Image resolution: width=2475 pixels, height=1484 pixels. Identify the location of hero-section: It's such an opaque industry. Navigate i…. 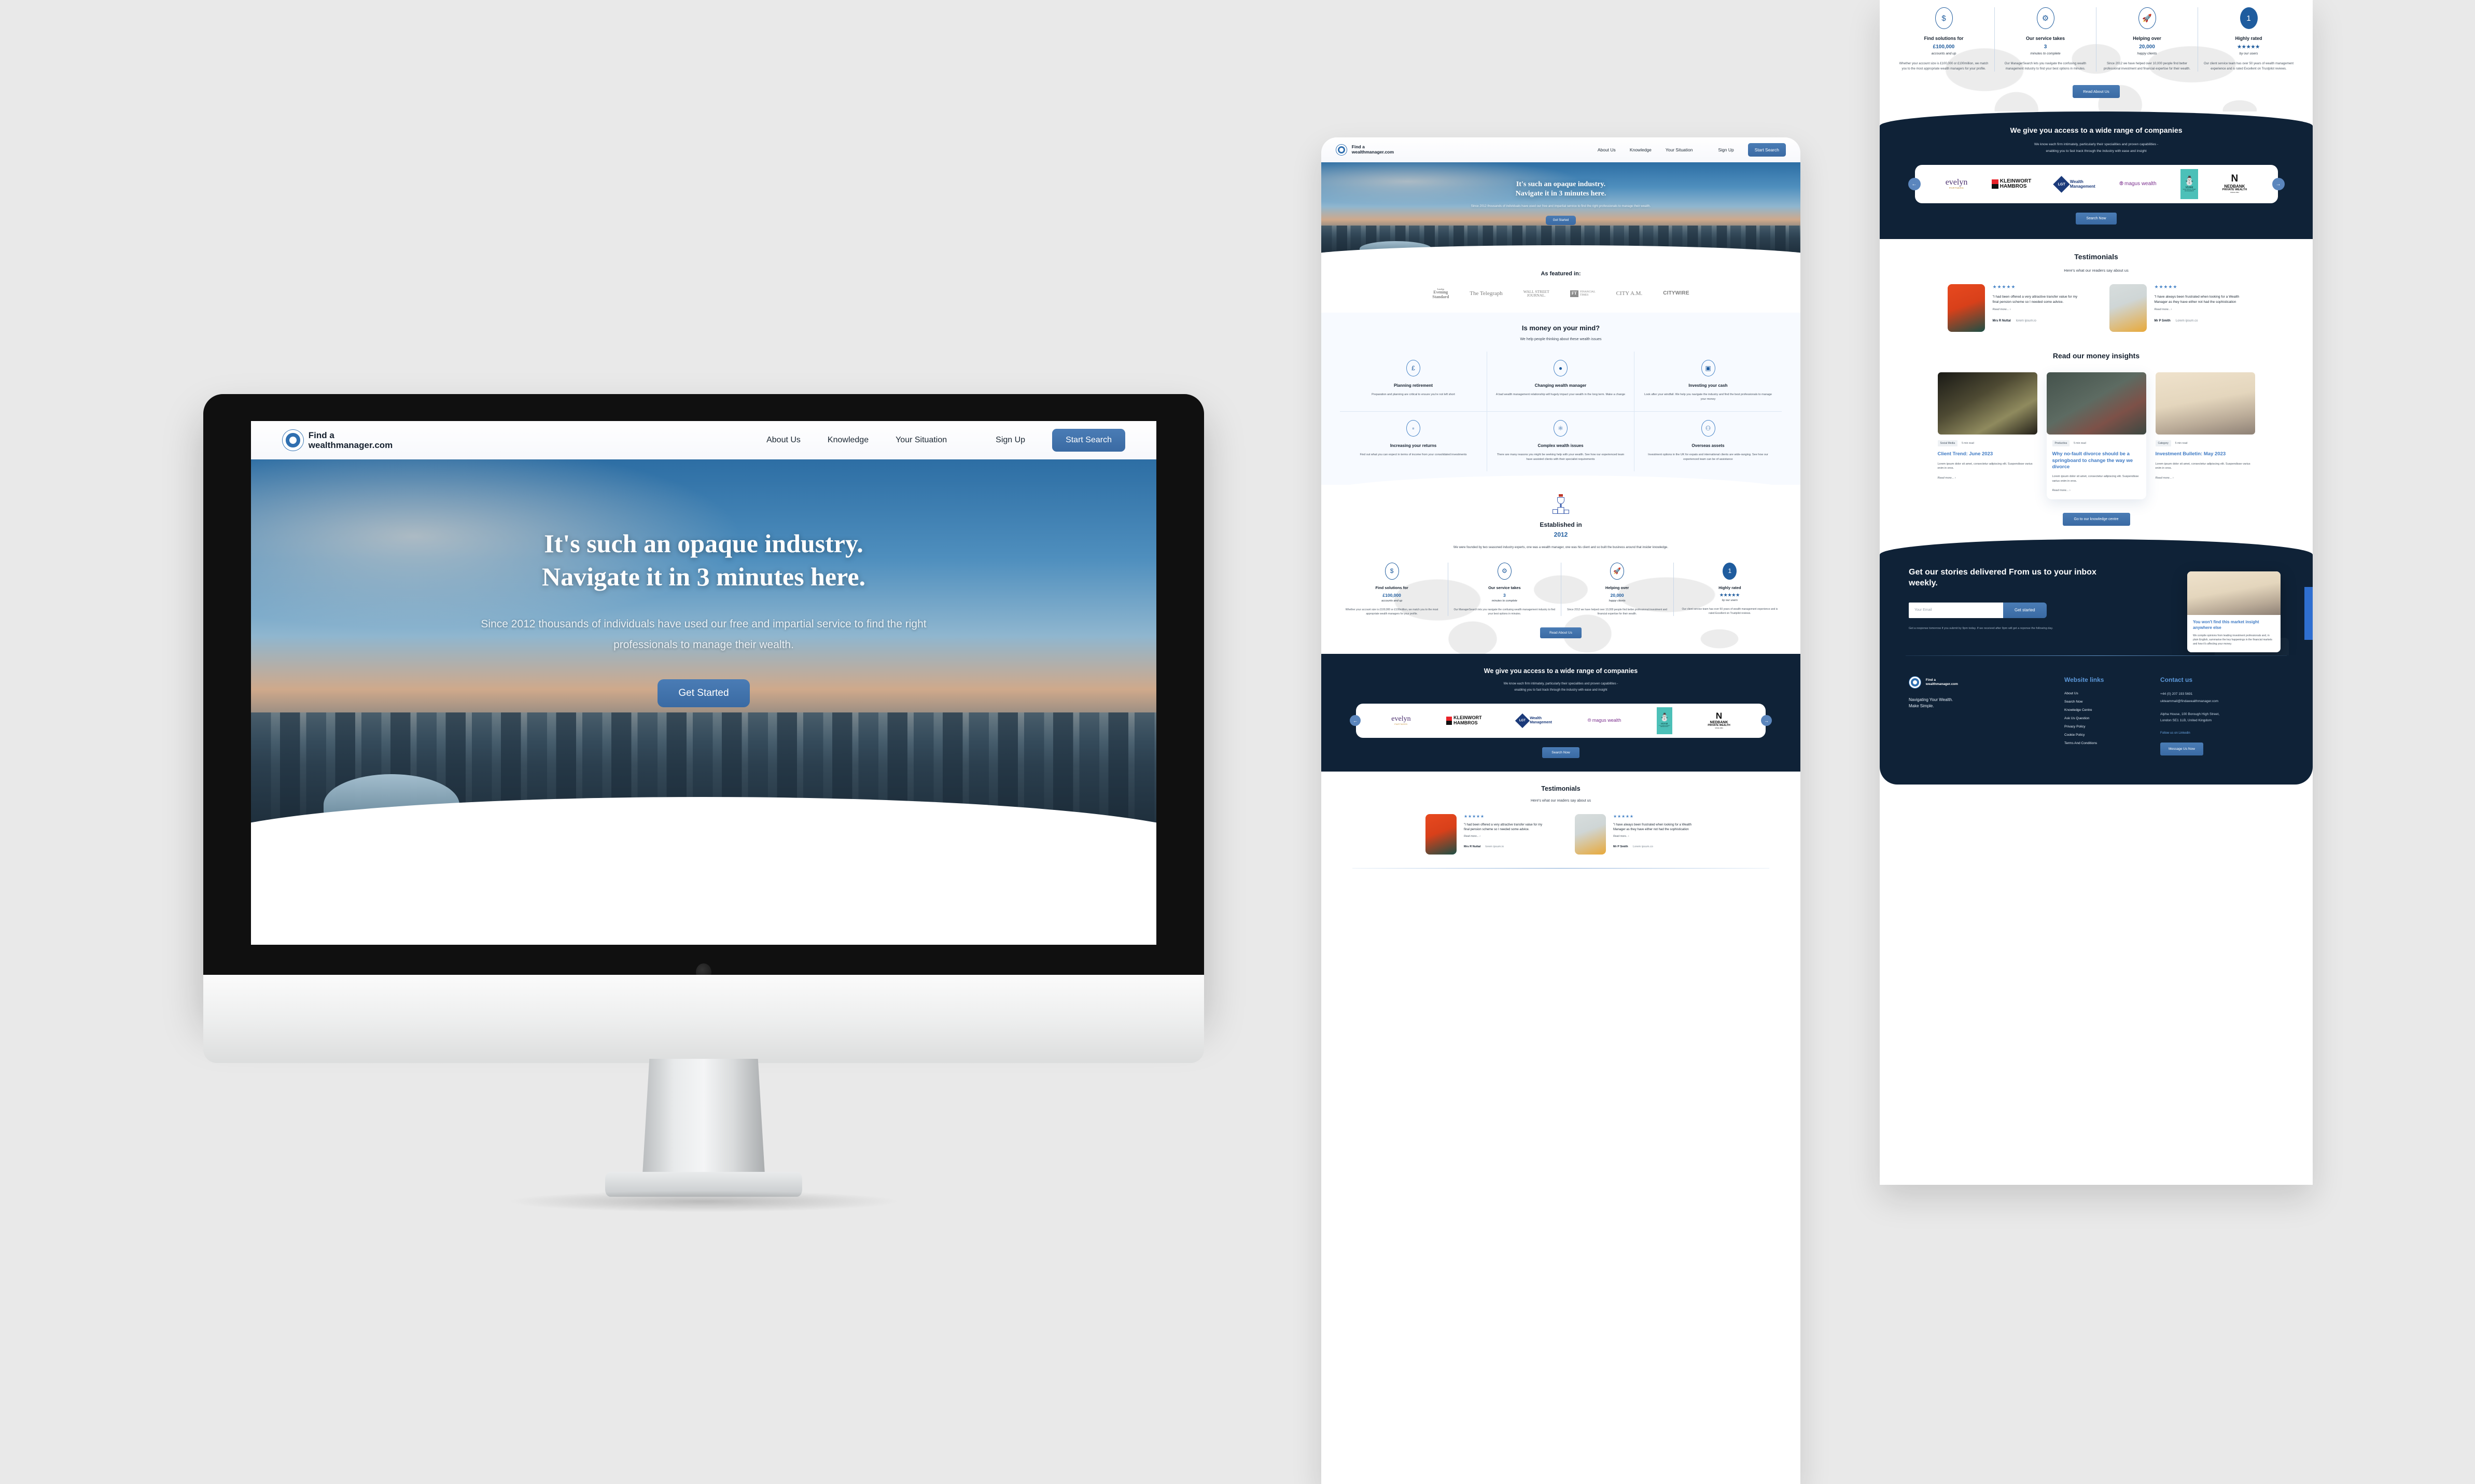
(703, 651).